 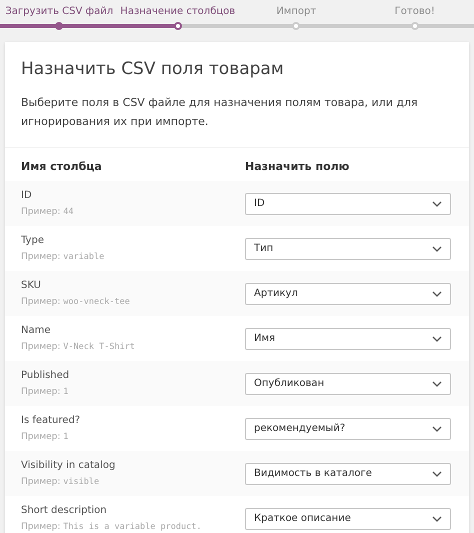 I want to click on example-text: Пример: V-Neck T-Shirt, so click(x=78, y=347).